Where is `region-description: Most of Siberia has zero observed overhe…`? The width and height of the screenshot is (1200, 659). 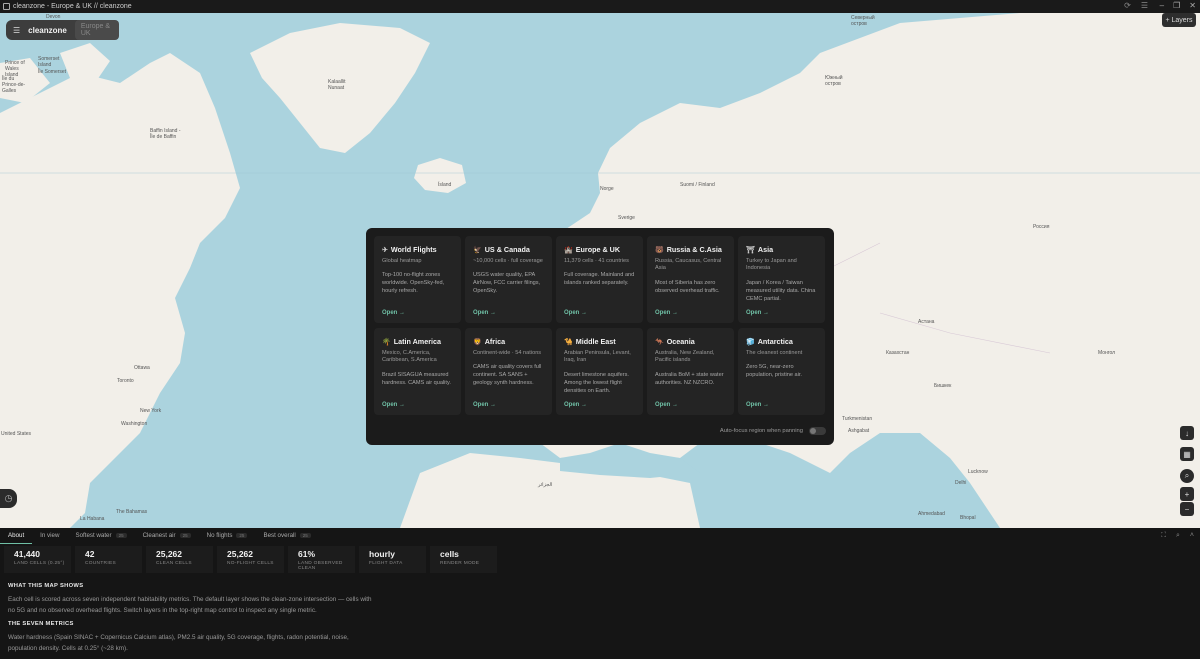
region-description: Most of Siberia has zero observed overhe… is located at coordinates (687, 286).